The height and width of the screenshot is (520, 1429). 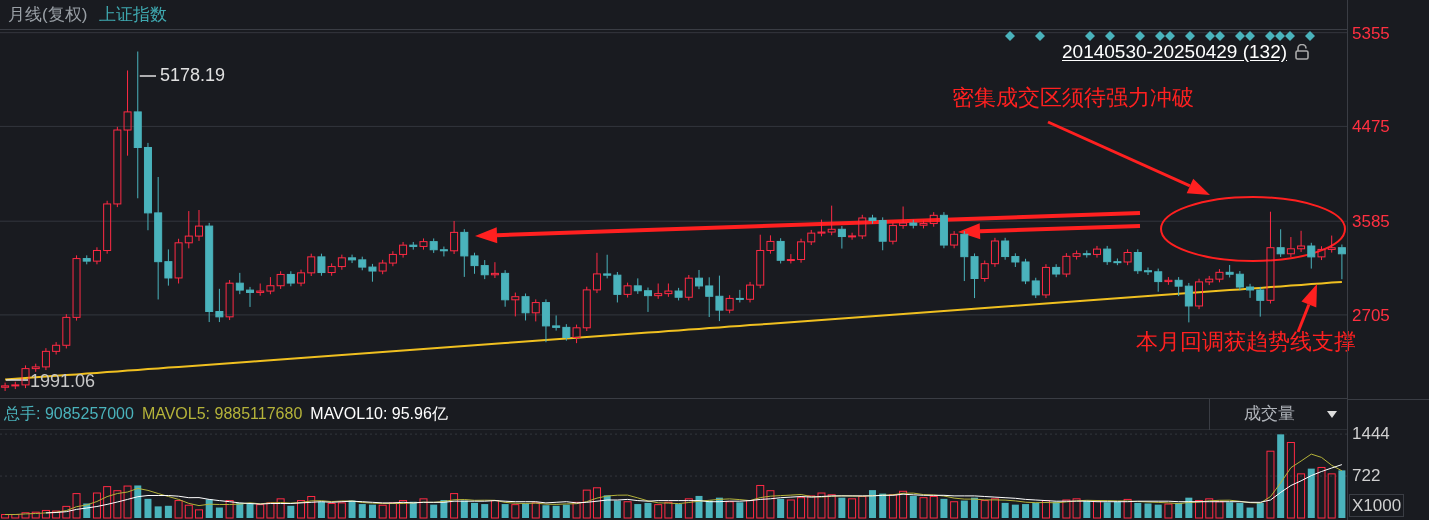 I want to click on price-axis-label: 5355, so click(x=1371, y=33).